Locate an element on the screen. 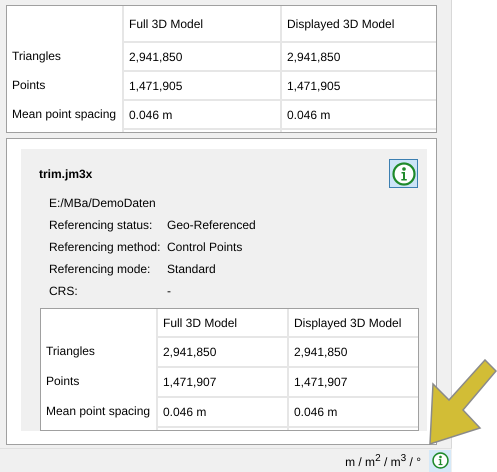 The width and height of the screenshot is (497, 472). property-value: Geo-Referenced is located at coordinates (212, 225).